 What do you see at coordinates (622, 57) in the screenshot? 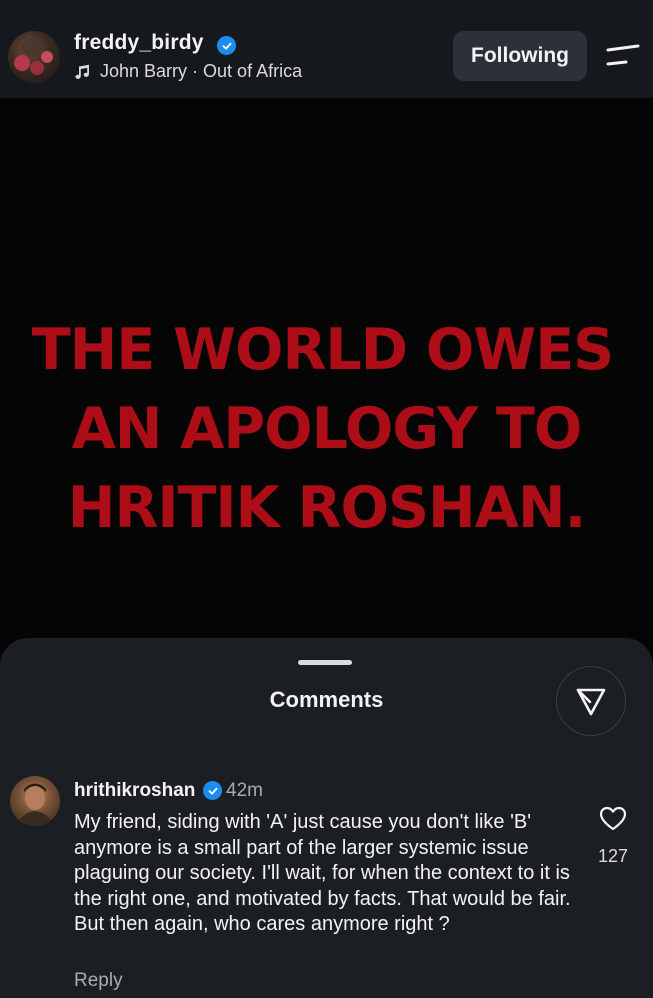
I see `menu-icon` at bounding box center [622, 57].